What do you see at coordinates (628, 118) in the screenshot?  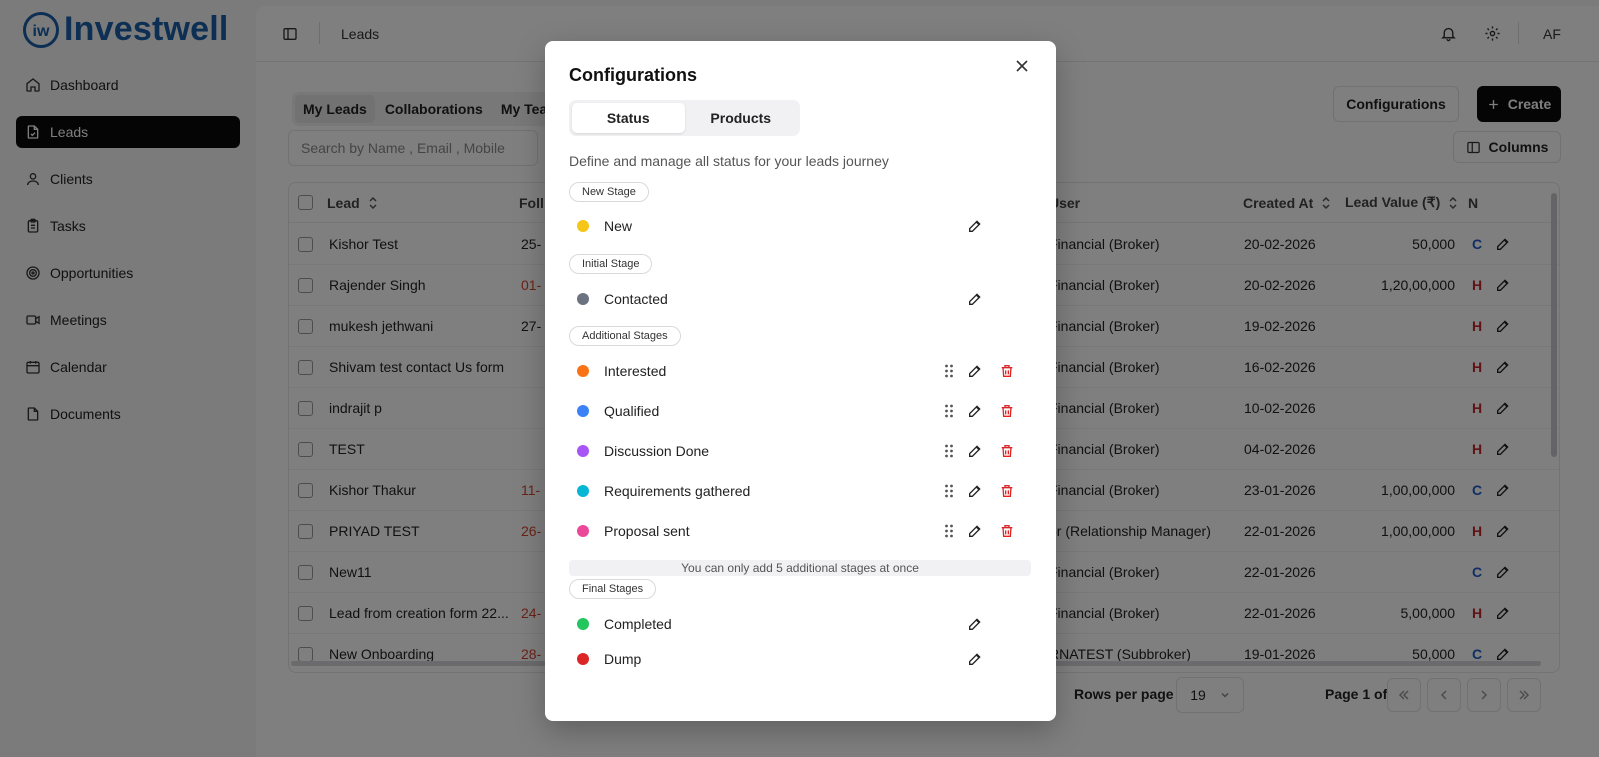 I see `tab-status: Status` at bounding box center [628, 118].